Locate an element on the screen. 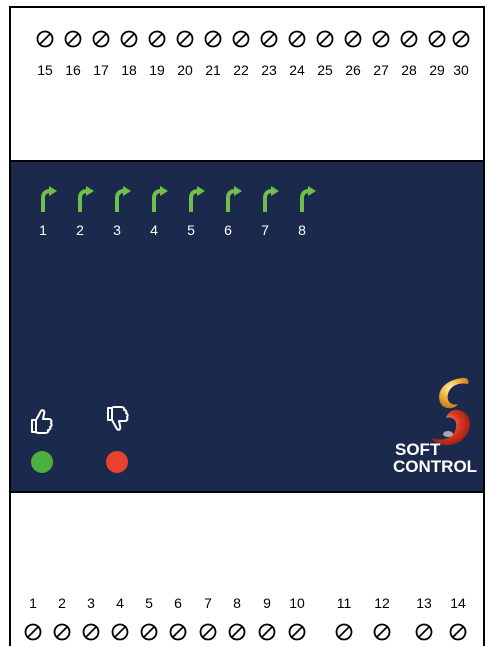  terminal-number-30: 30 is located at coordinates (461, 70).